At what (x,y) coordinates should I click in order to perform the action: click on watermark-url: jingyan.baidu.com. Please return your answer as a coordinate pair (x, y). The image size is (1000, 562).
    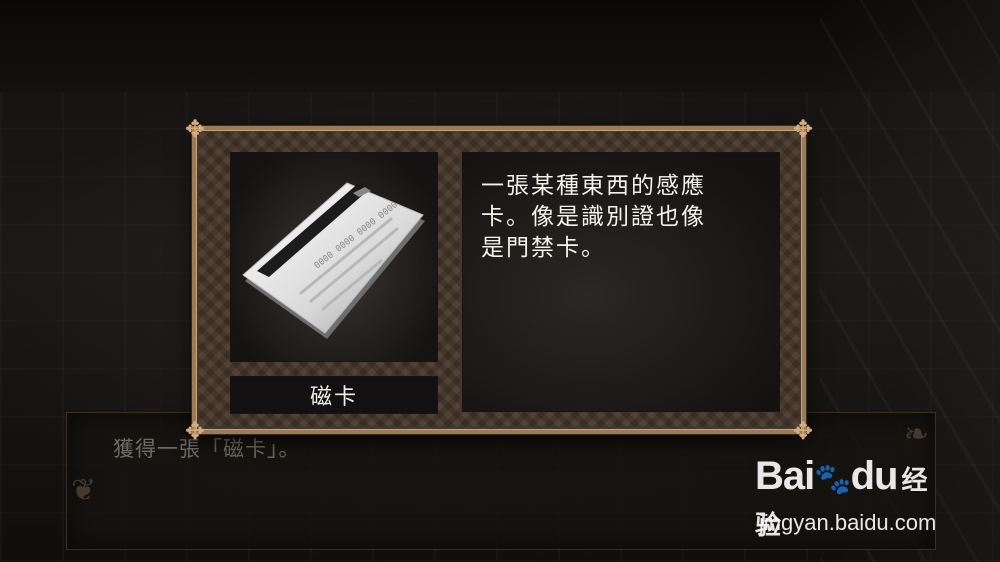
    Looking at the image, I should click on (848, 522).